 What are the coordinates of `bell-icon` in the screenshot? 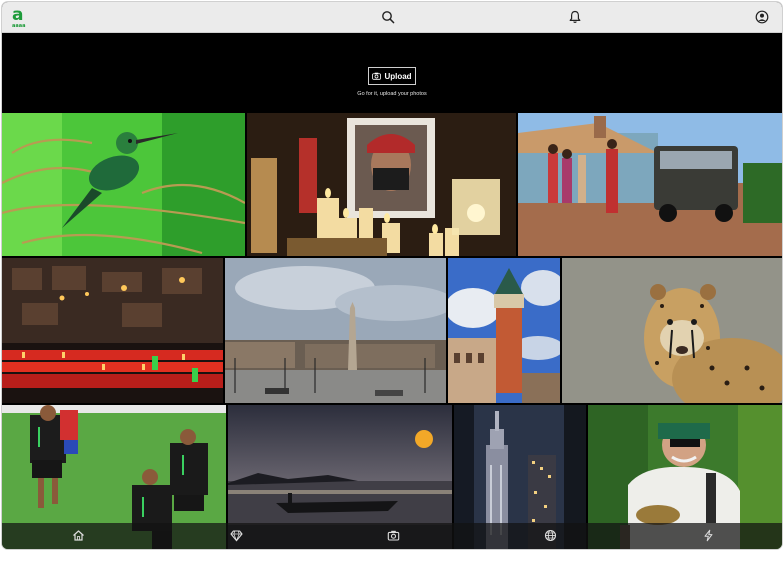 It's located at (575, 17).